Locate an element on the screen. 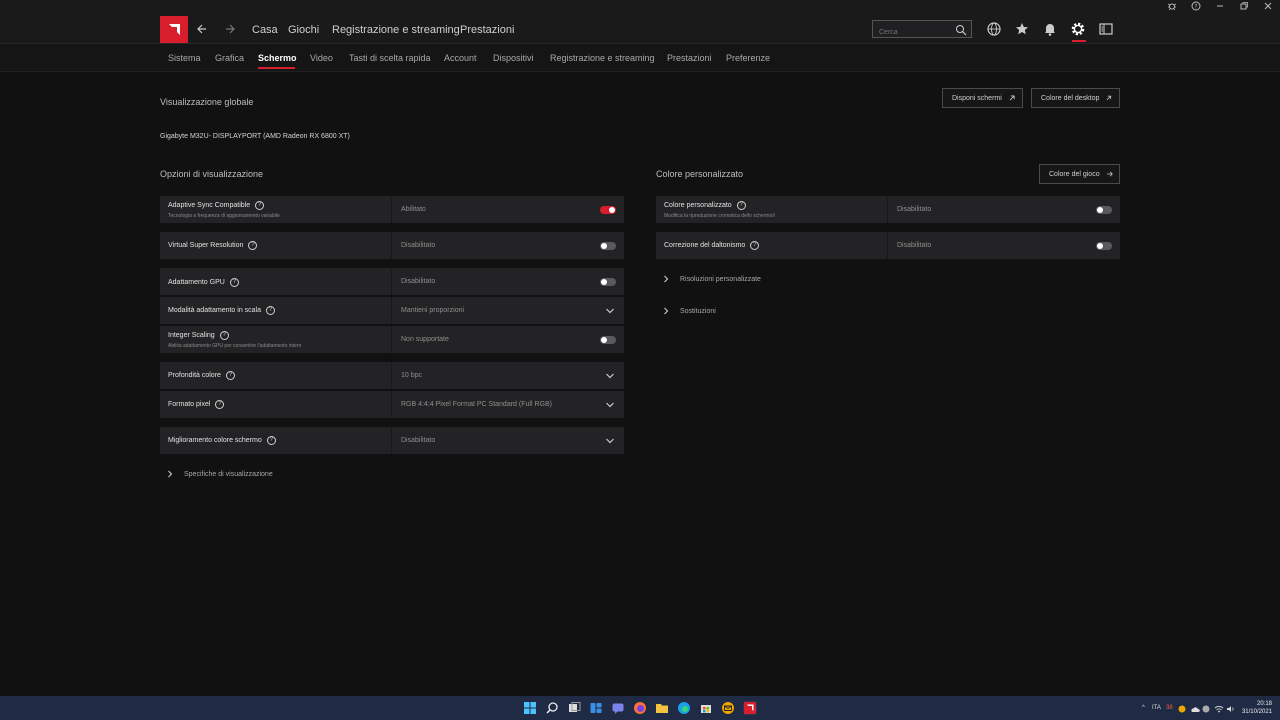 Image resolution: width=1280 pixels, height=720 pixels. mail-icon is located at coordinates (728, 708).